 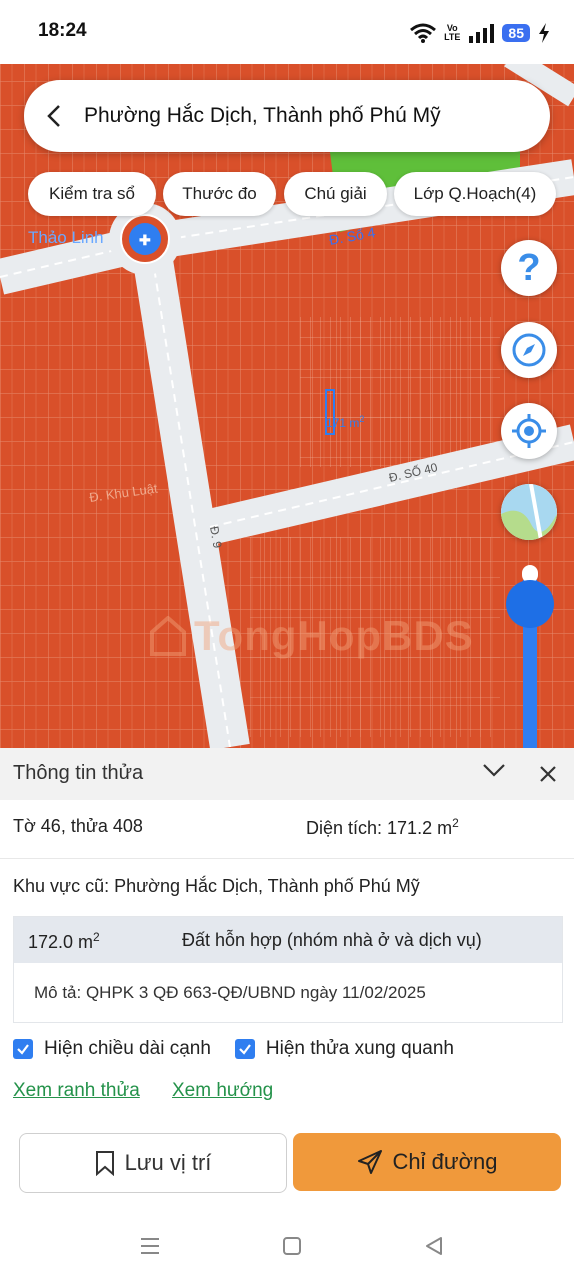 I want to click on status-icons: Vo LTE 85, so click(x=480, y=33).